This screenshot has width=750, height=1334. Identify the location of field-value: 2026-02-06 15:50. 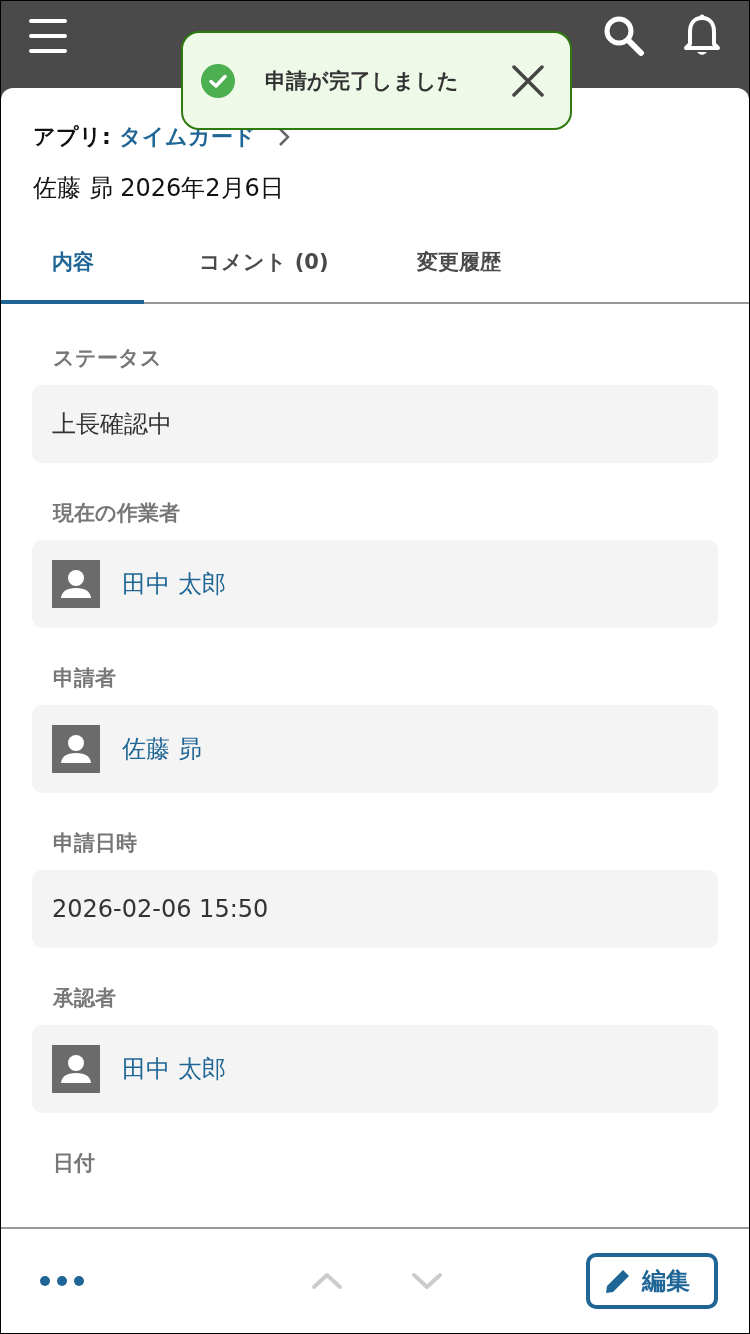
(375, 909).